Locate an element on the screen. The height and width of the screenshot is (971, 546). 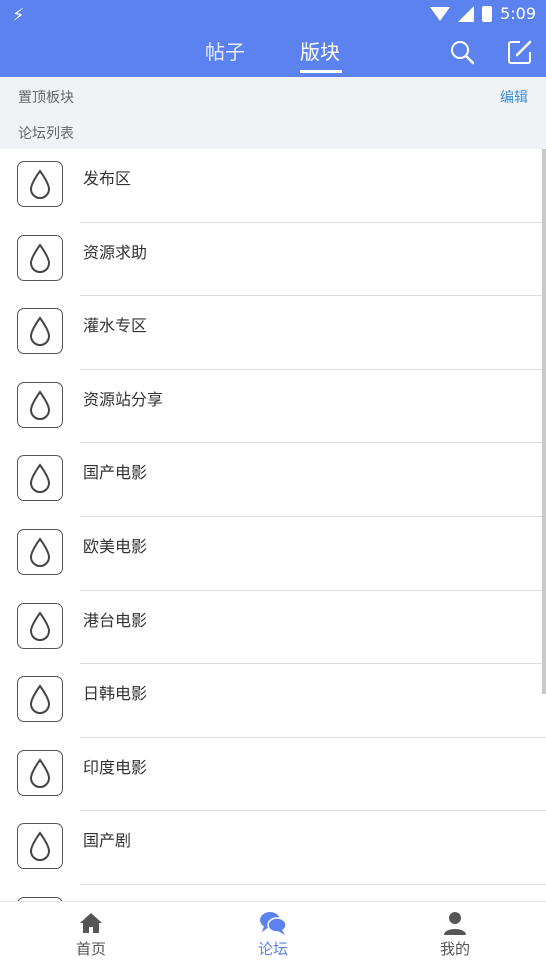
list-item is located at coordinates (273, 893).